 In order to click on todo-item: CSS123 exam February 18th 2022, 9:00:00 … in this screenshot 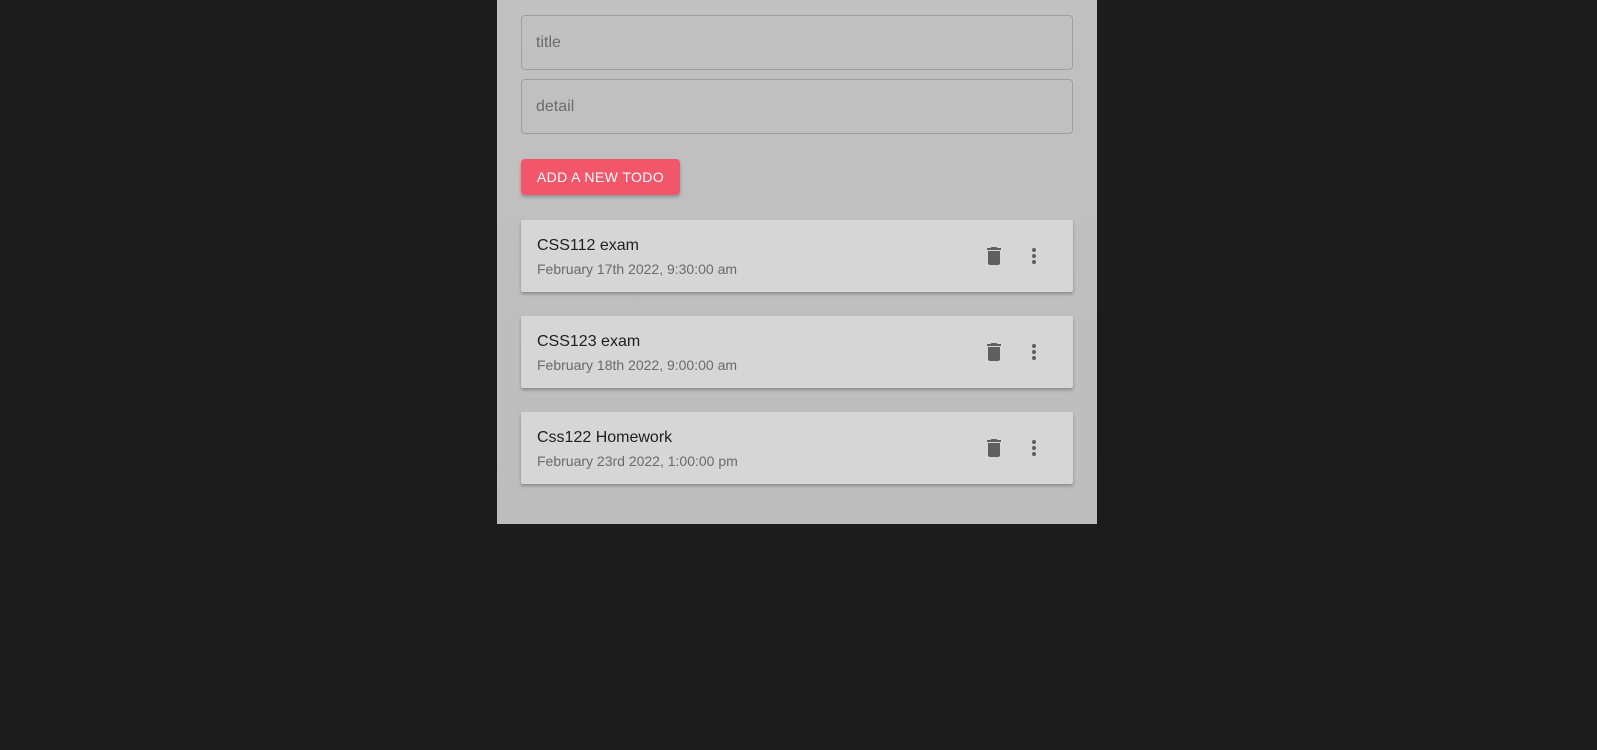, I will do `click(797, 352)`.